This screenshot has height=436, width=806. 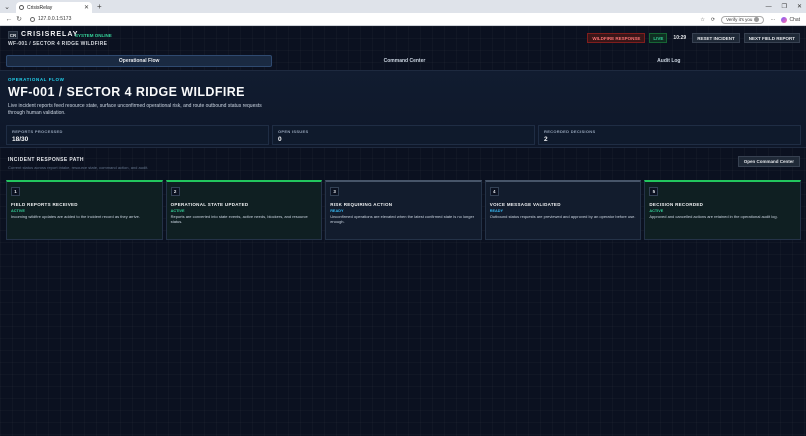 I want to click on stat-open-issues: OPEN ISSUES 0, so click(x=403, y=135).